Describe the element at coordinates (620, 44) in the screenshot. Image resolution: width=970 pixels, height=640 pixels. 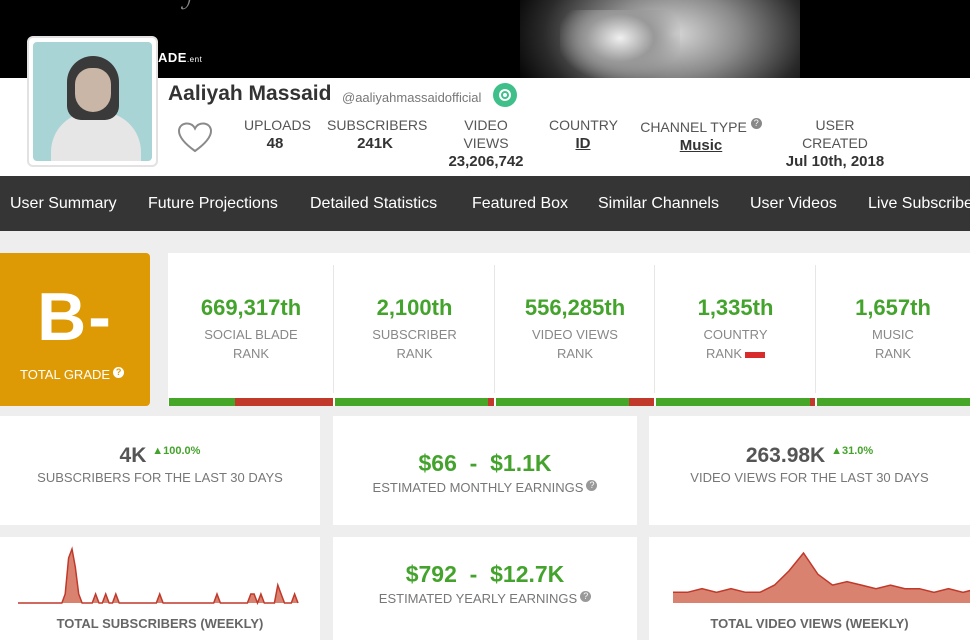
I see `banner-photo-highlight` at that location.